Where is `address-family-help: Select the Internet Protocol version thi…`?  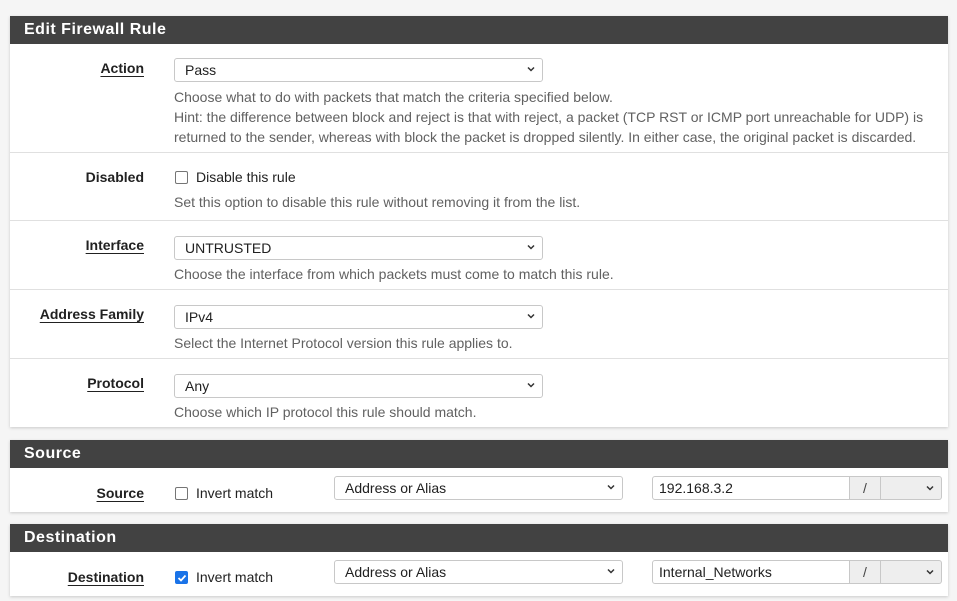
address-family-help: Select the Internet Protocol version thi… is located at coordinates (343, 343).